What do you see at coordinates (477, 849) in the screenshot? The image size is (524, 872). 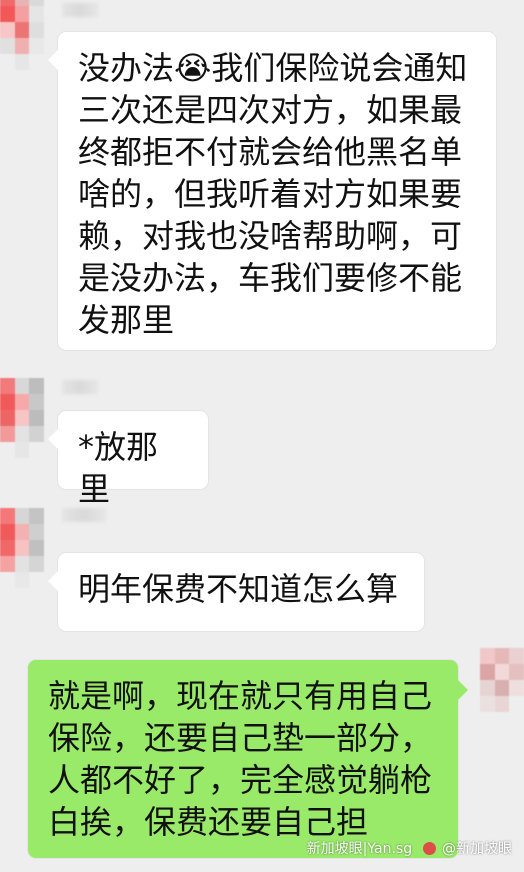 I see `watermark-weibo: @新加坡眼` at bounding box center [477, 849].